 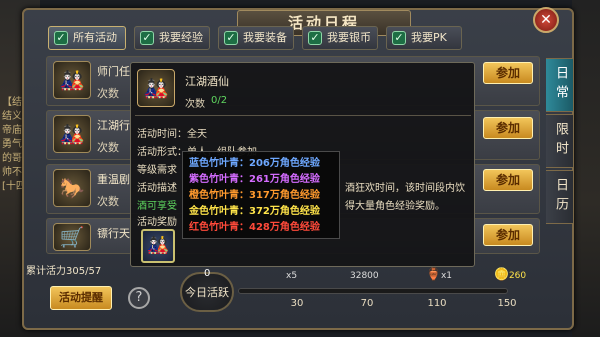 What do you see at coordinates (586, 168) in the screenshot?
I see `game-background-right` at bounding box center [586, 168].